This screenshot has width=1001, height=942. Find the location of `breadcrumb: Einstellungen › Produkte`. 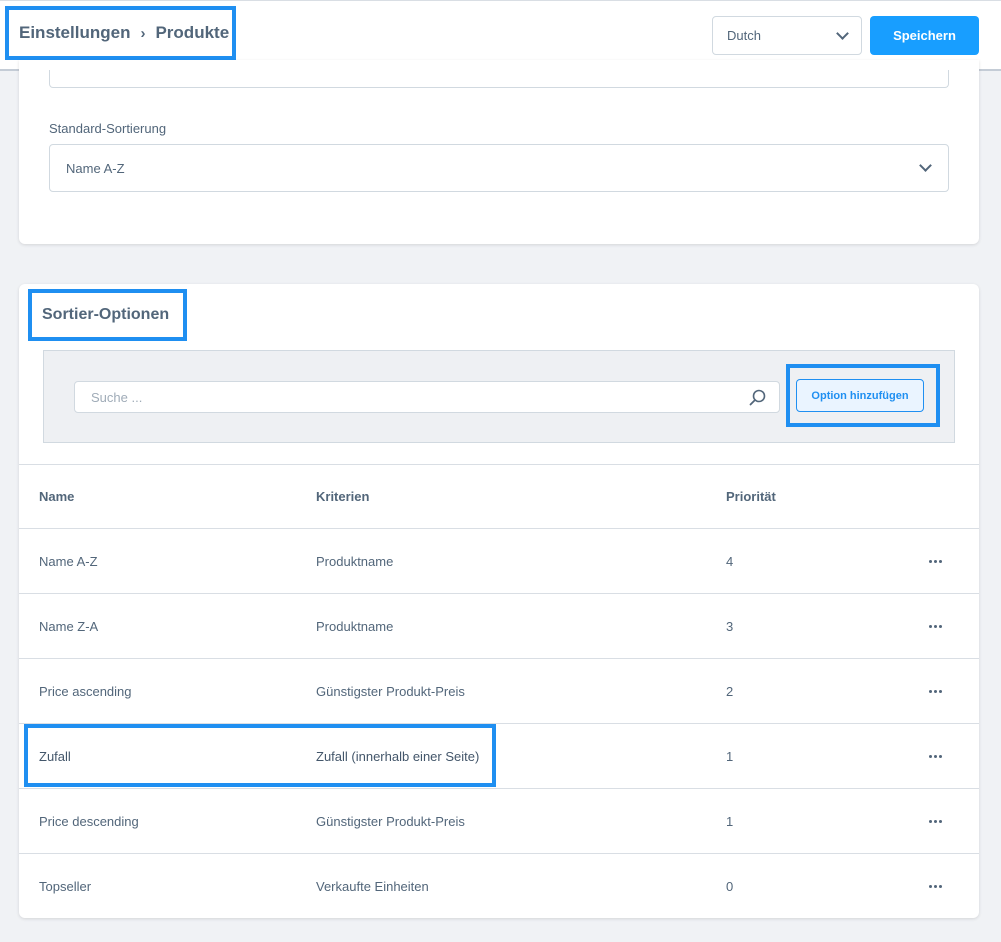

breadcrumb: Einstellungen › Produkte is located at coordinates (120, 33).